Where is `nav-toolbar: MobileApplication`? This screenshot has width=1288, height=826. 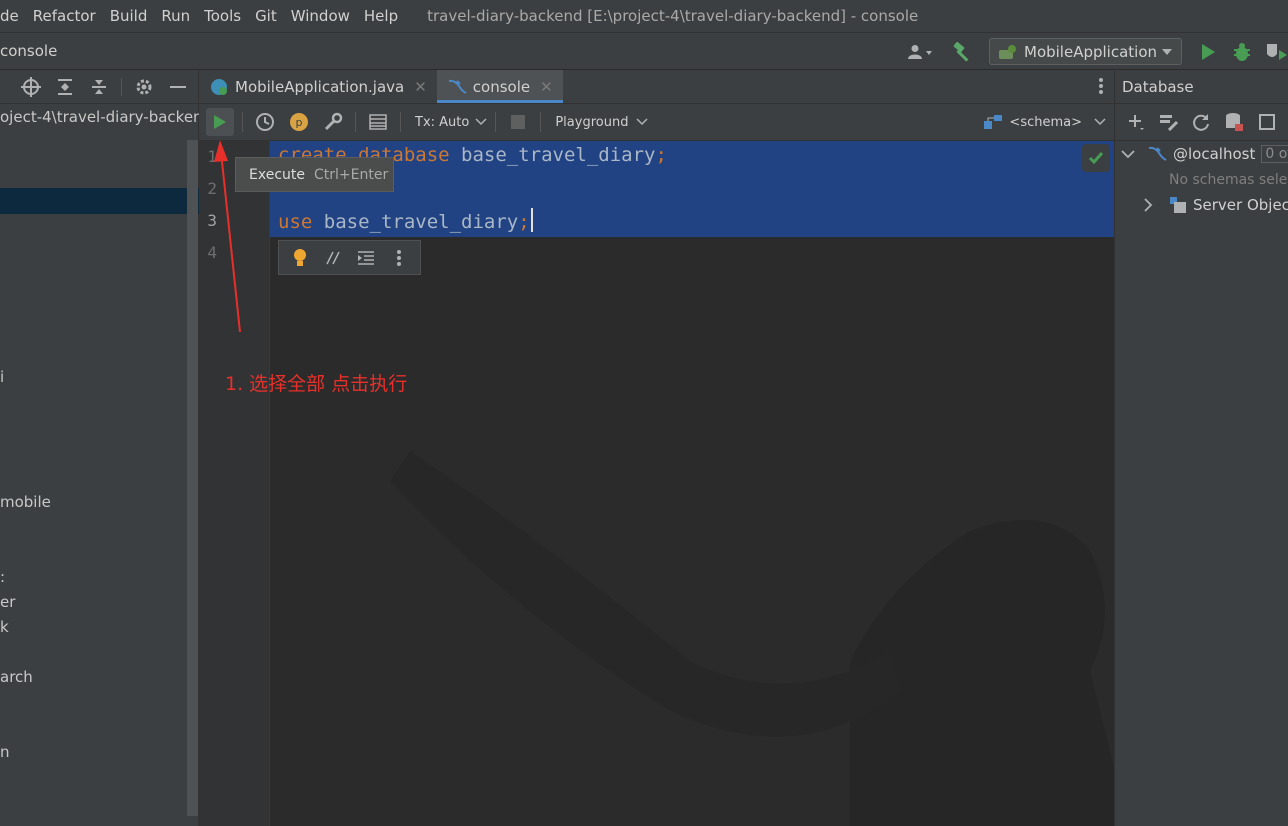
nav-toolbar: MobileApplication is located at coordinates (1095, 51).